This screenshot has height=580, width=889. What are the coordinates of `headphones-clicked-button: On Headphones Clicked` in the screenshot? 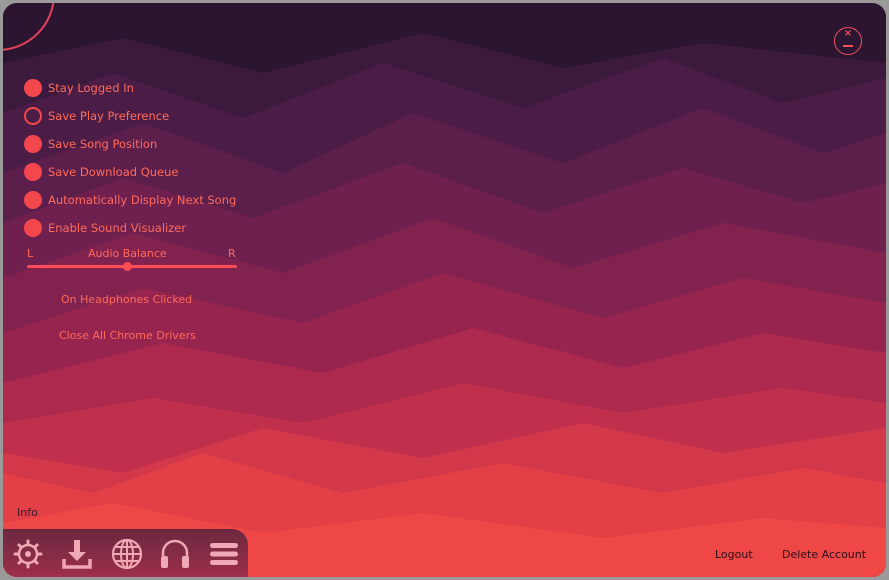 It's located at (126, 299).